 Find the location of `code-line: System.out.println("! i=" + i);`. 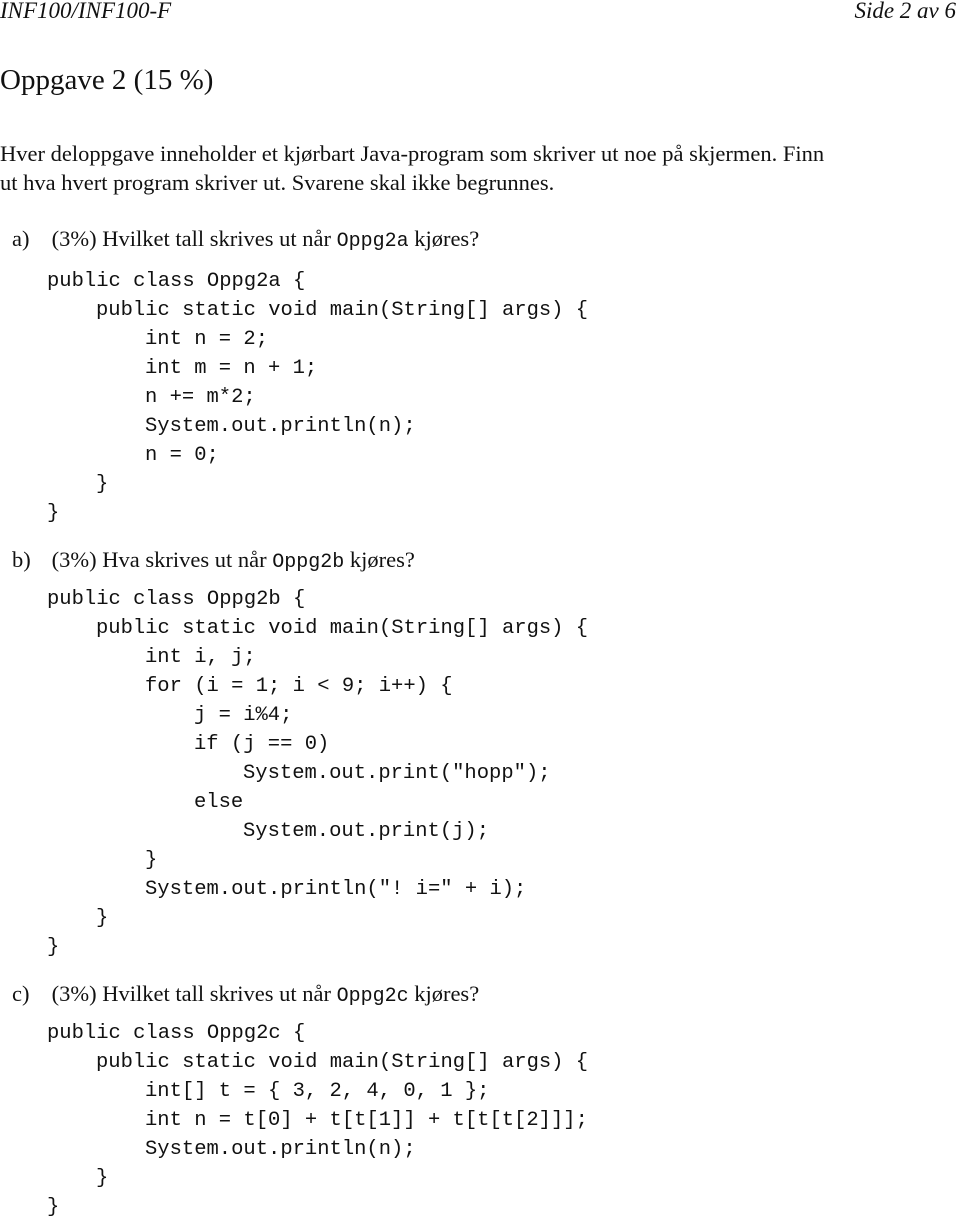

code-line: System.out.println("! i=" + i); is located at coordinates (336, 889).